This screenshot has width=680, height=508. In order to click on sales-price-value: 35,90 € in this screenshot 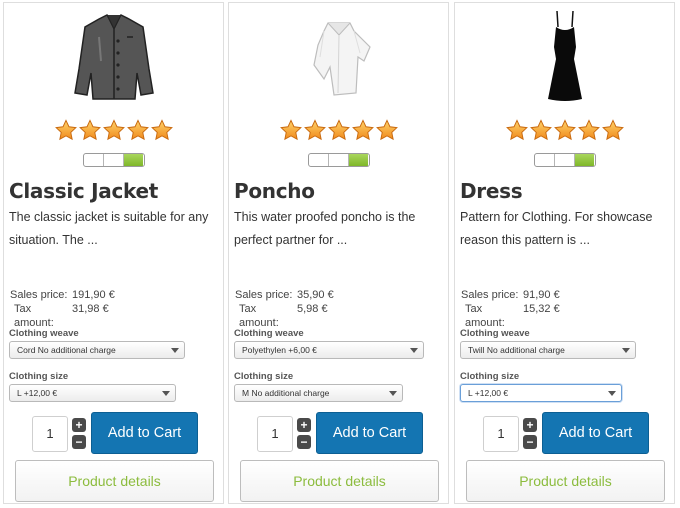, I will do `click(315, 295)`.